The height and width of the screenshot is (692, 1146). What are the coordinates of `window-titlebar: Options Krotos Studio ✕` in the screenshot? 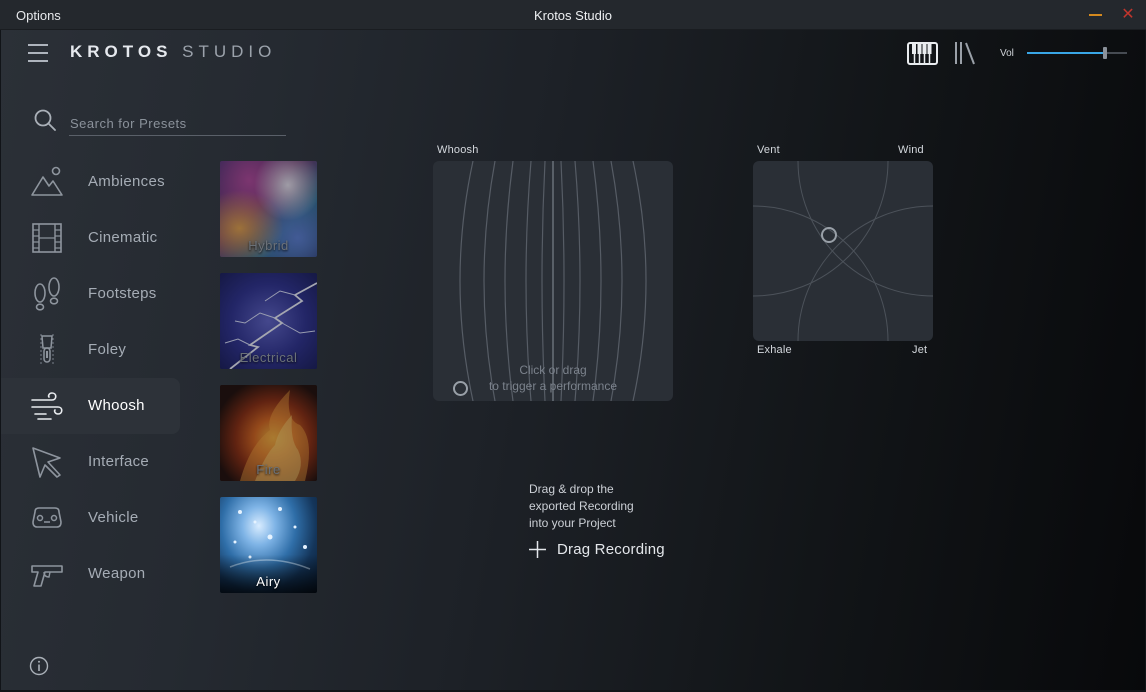 It's located at (573, 15).